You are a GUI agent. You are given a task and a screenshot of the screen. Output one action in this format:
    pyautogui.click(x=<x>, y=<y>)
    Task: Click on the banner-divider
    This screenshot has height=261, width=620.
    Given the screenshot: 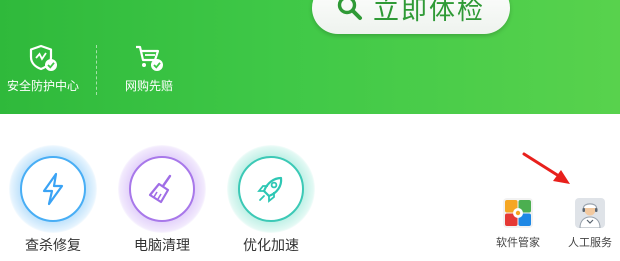 What is the action you would take?
    pyautogui.click(x=96, y=70)
    